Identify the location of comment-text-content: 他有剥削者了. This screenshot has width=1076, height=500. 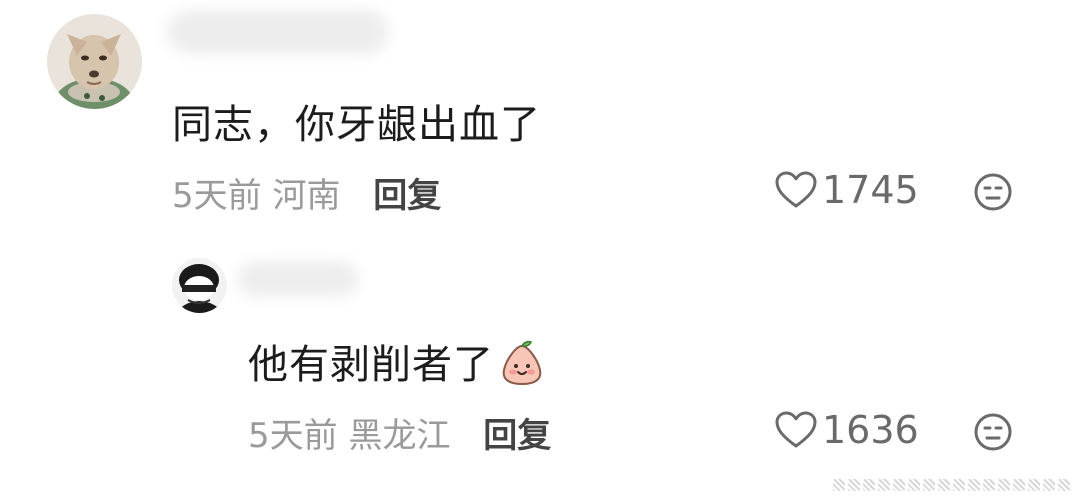
(371, 365).